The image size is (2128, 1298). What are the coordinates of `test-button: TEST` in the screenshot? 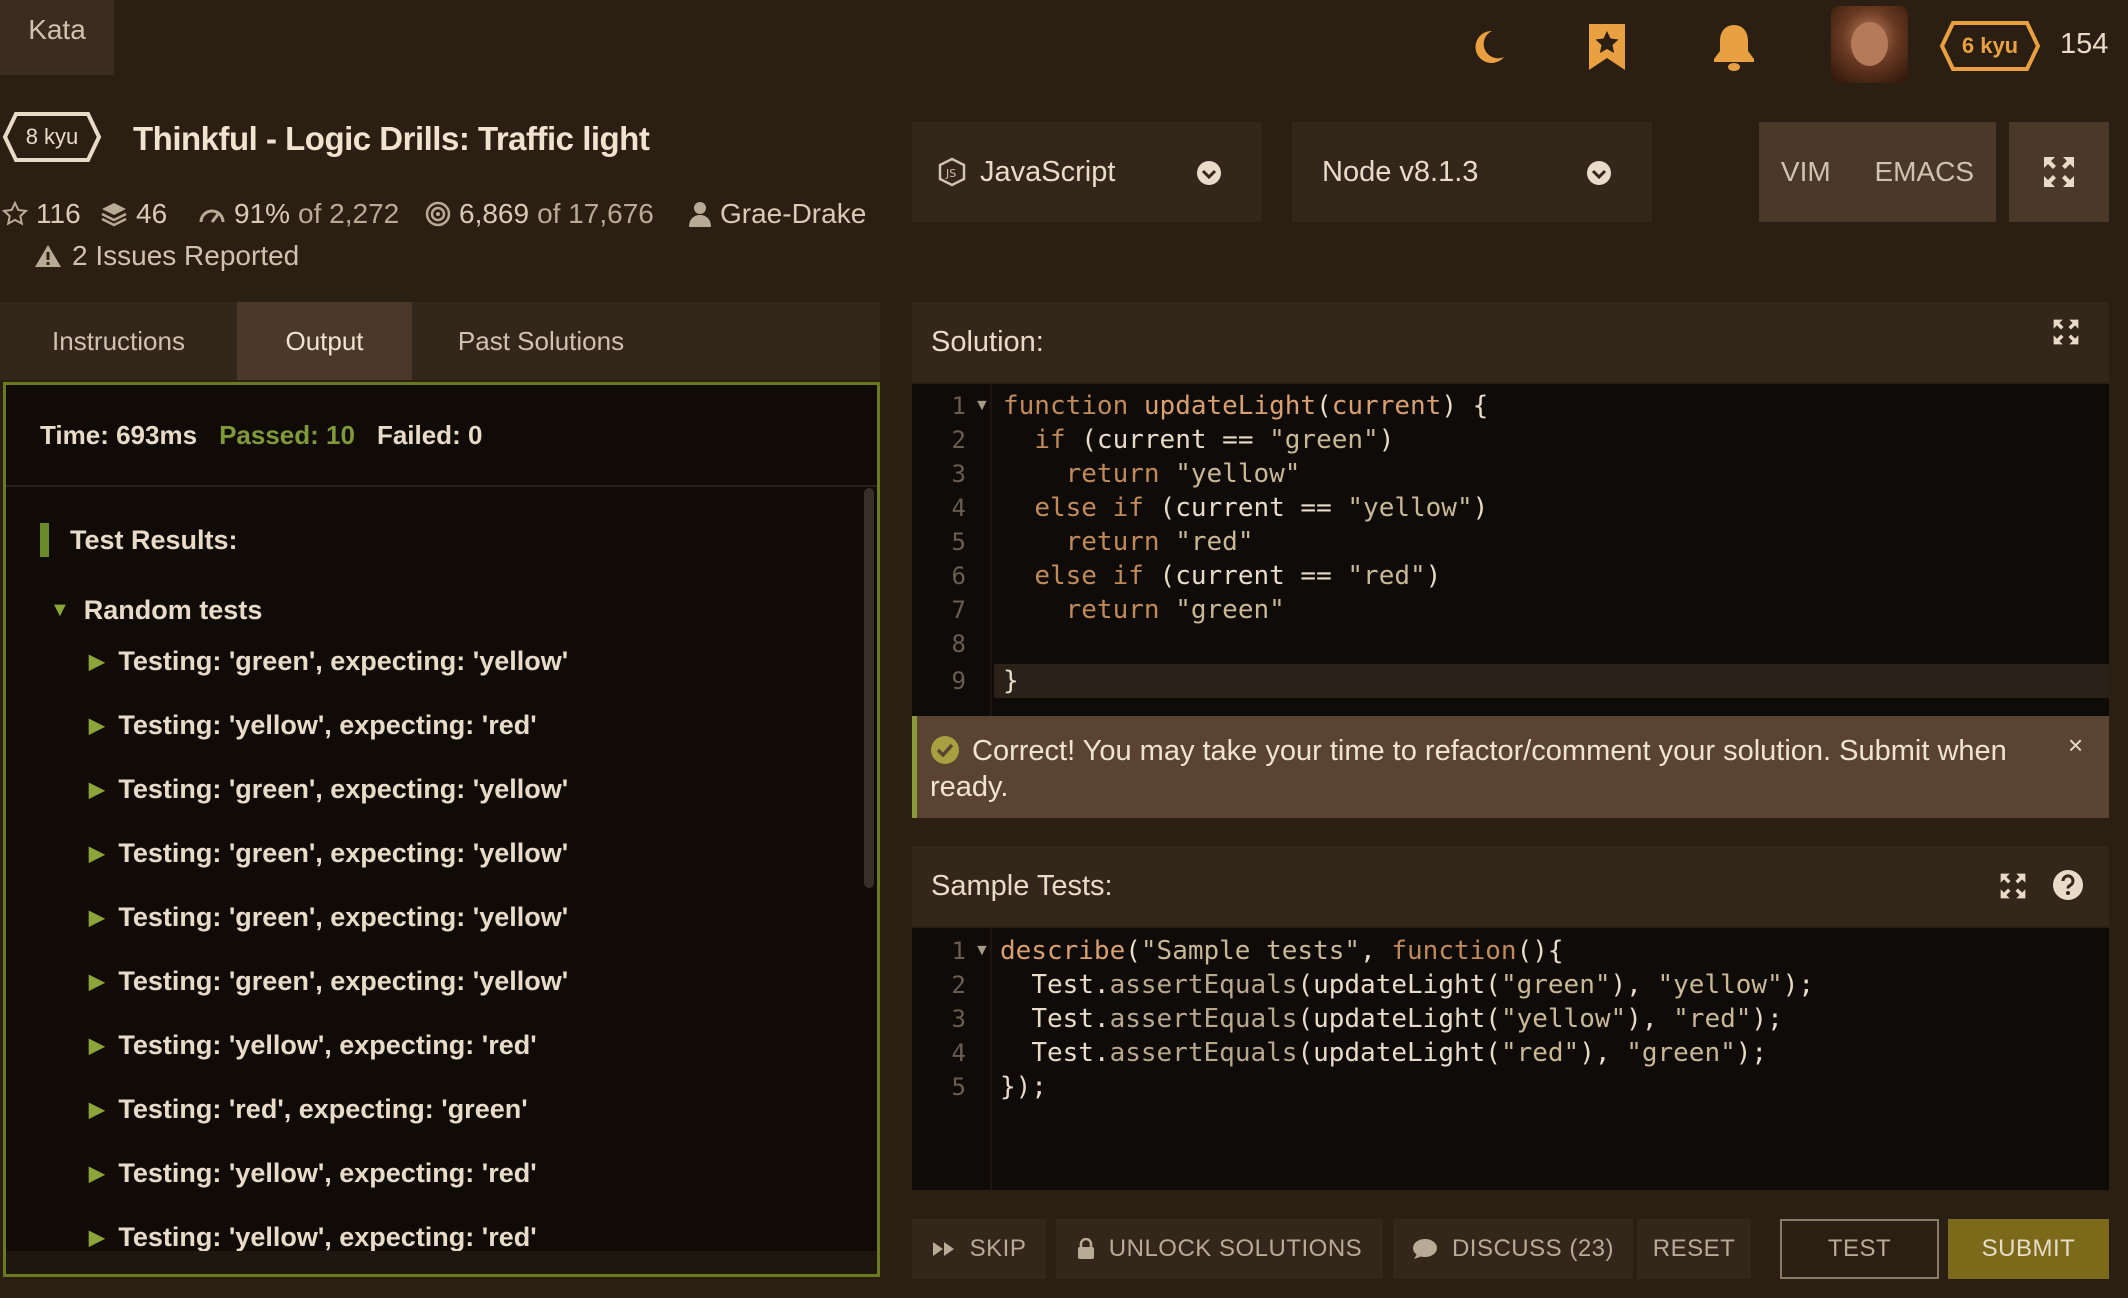 It's located at (1859, 1249).